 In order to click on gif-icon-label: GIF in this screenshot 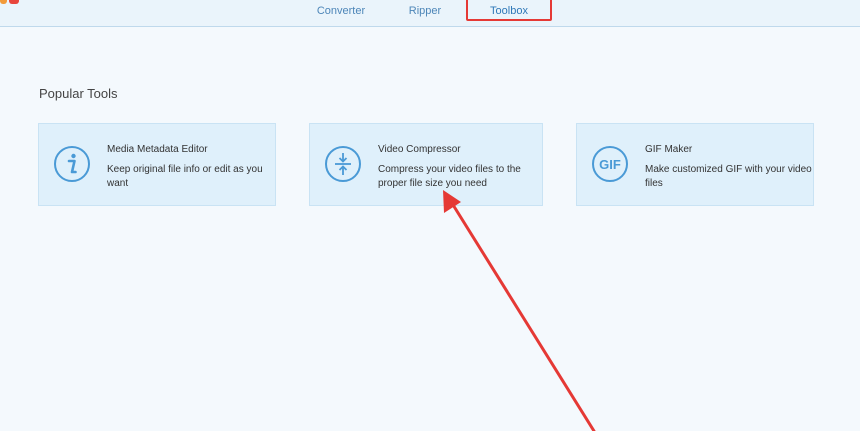, I will do `click(610, 164)`.